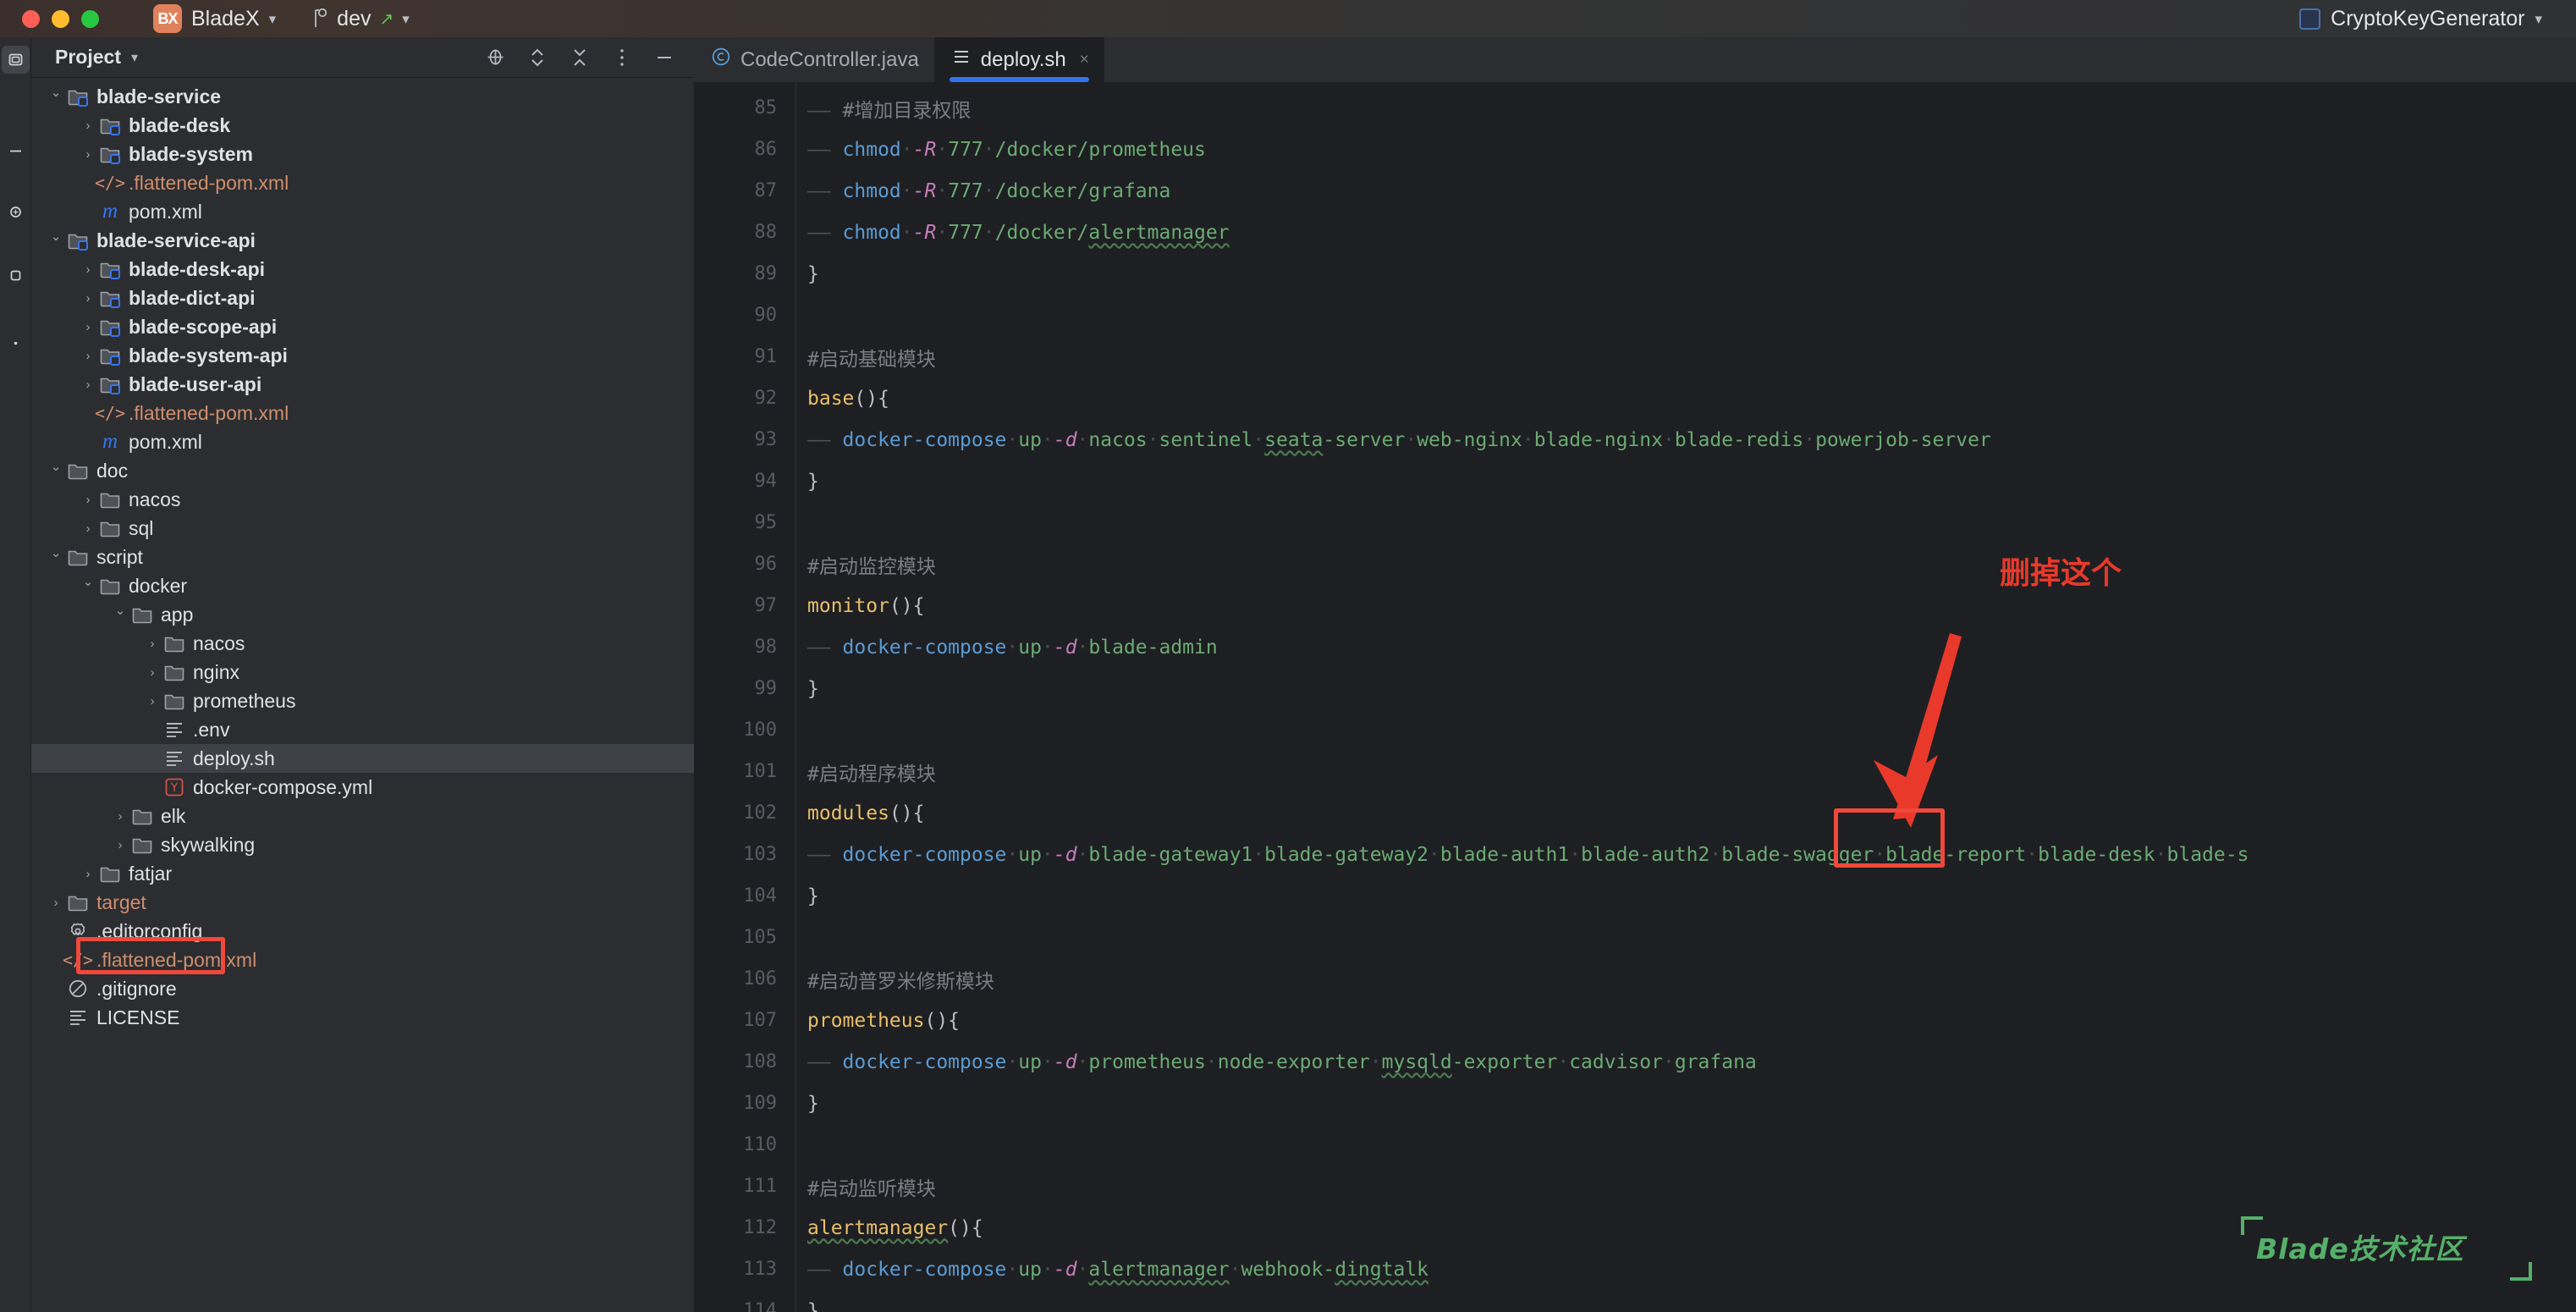  I want to click on code-line: 101 #启动程序模块, so click(1635, 771).